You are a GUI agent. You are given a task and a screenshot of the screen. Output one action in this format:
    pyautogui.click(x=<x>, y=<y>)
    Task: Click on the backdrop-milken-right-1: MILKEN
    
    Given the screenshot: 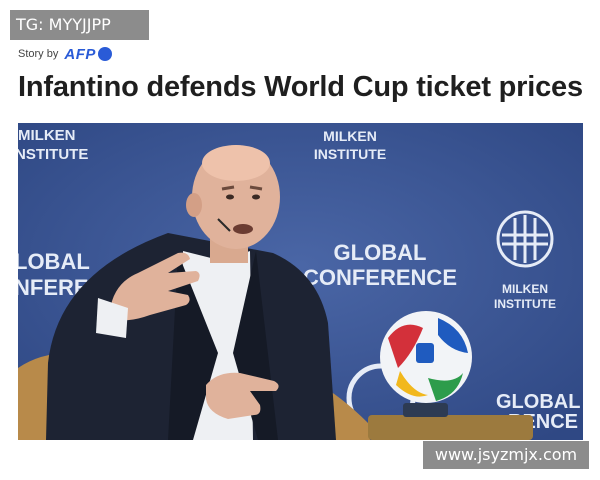 What is the action you would take?
    pyautogui.click(x=525, y=289)
    